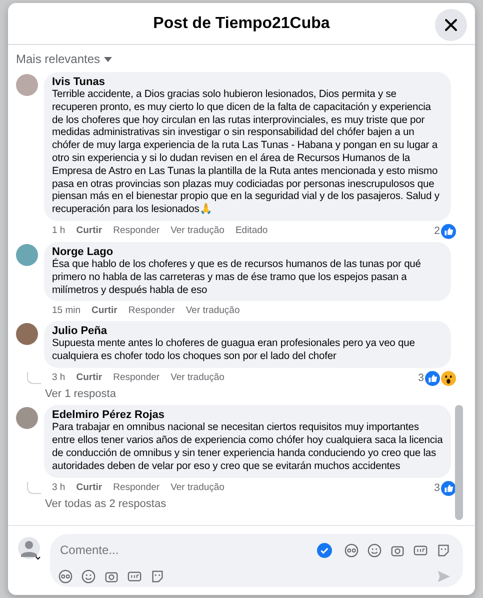 The height and width of the screenshot is (598, 483). I want to click on close-icon, so click(451, 25).